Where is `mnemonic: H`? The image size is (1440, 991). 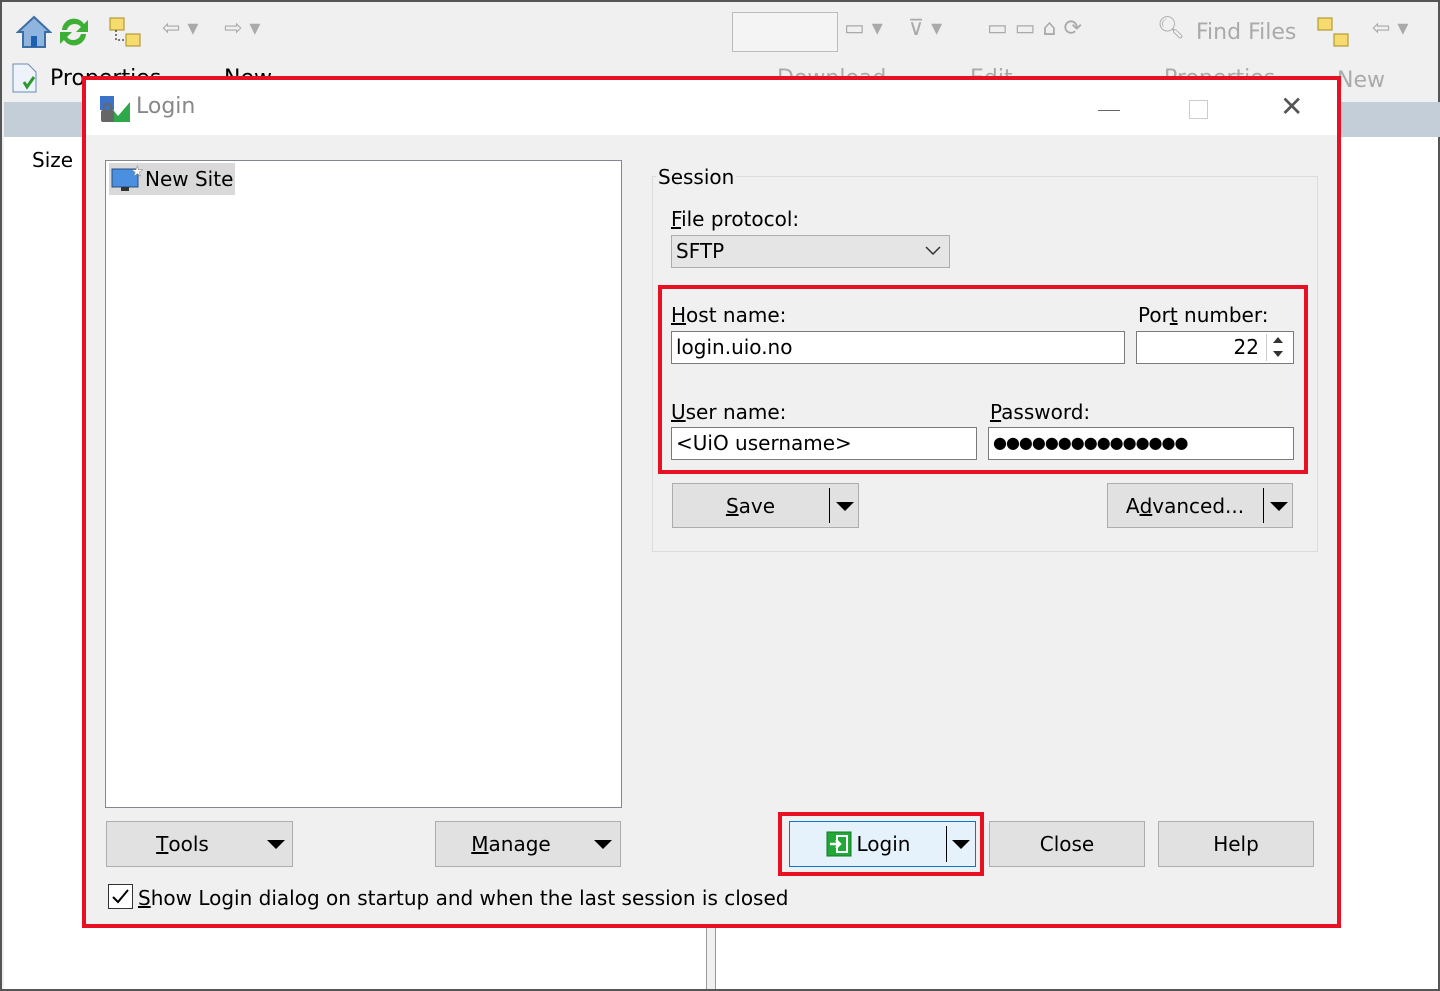
mnemonic: H is located at coordinates (679, 315).